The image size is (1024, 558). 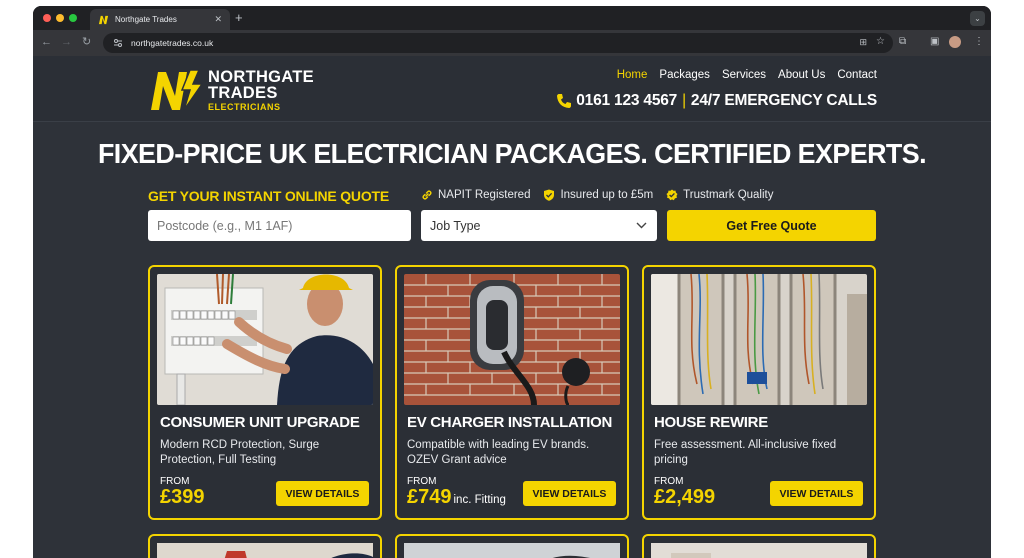 I want to click on maximize-window-button, so click(x=73, y=18).